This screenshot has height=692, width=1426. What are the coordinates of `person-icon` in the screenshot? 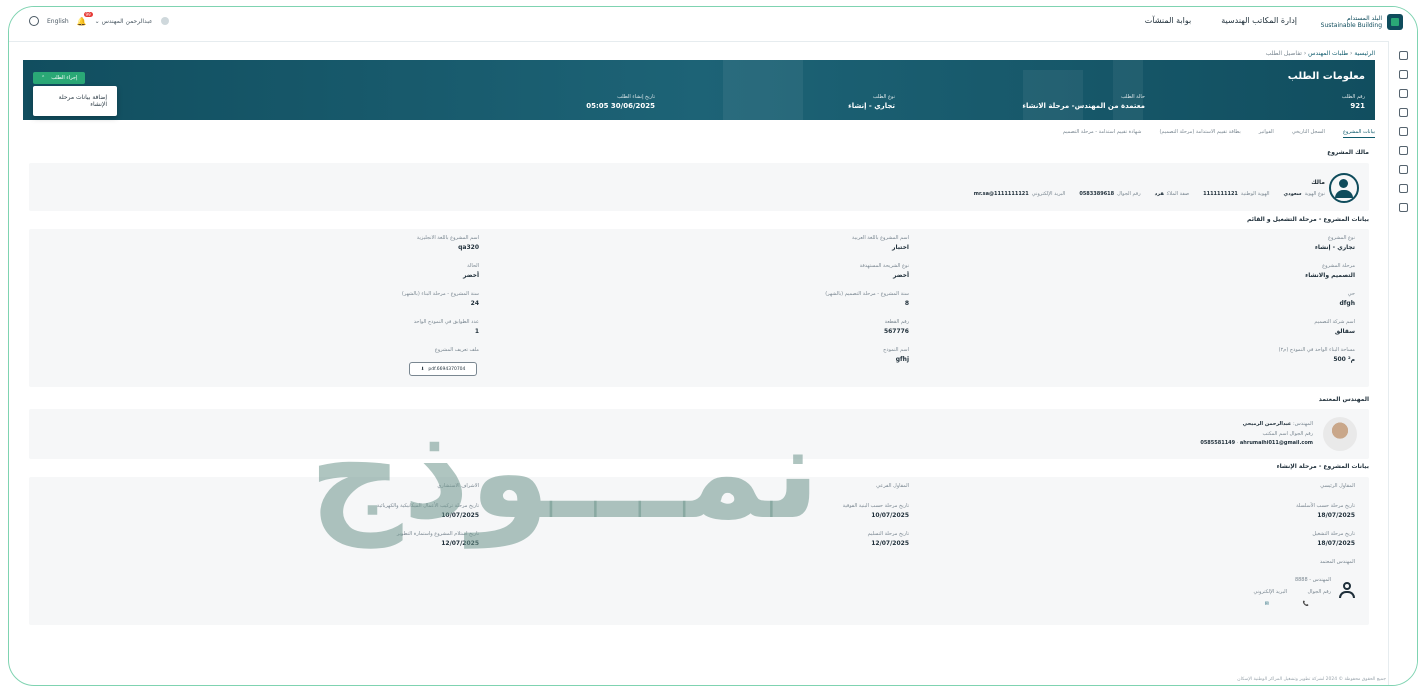 It's located at (1347, 590).